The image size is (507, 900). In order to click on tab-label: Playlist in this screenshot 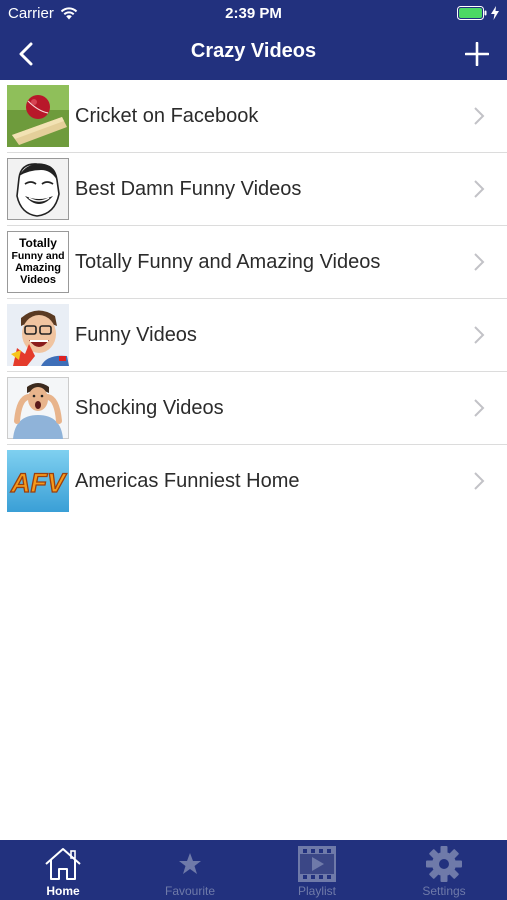, I will do `click(316, 891)`.